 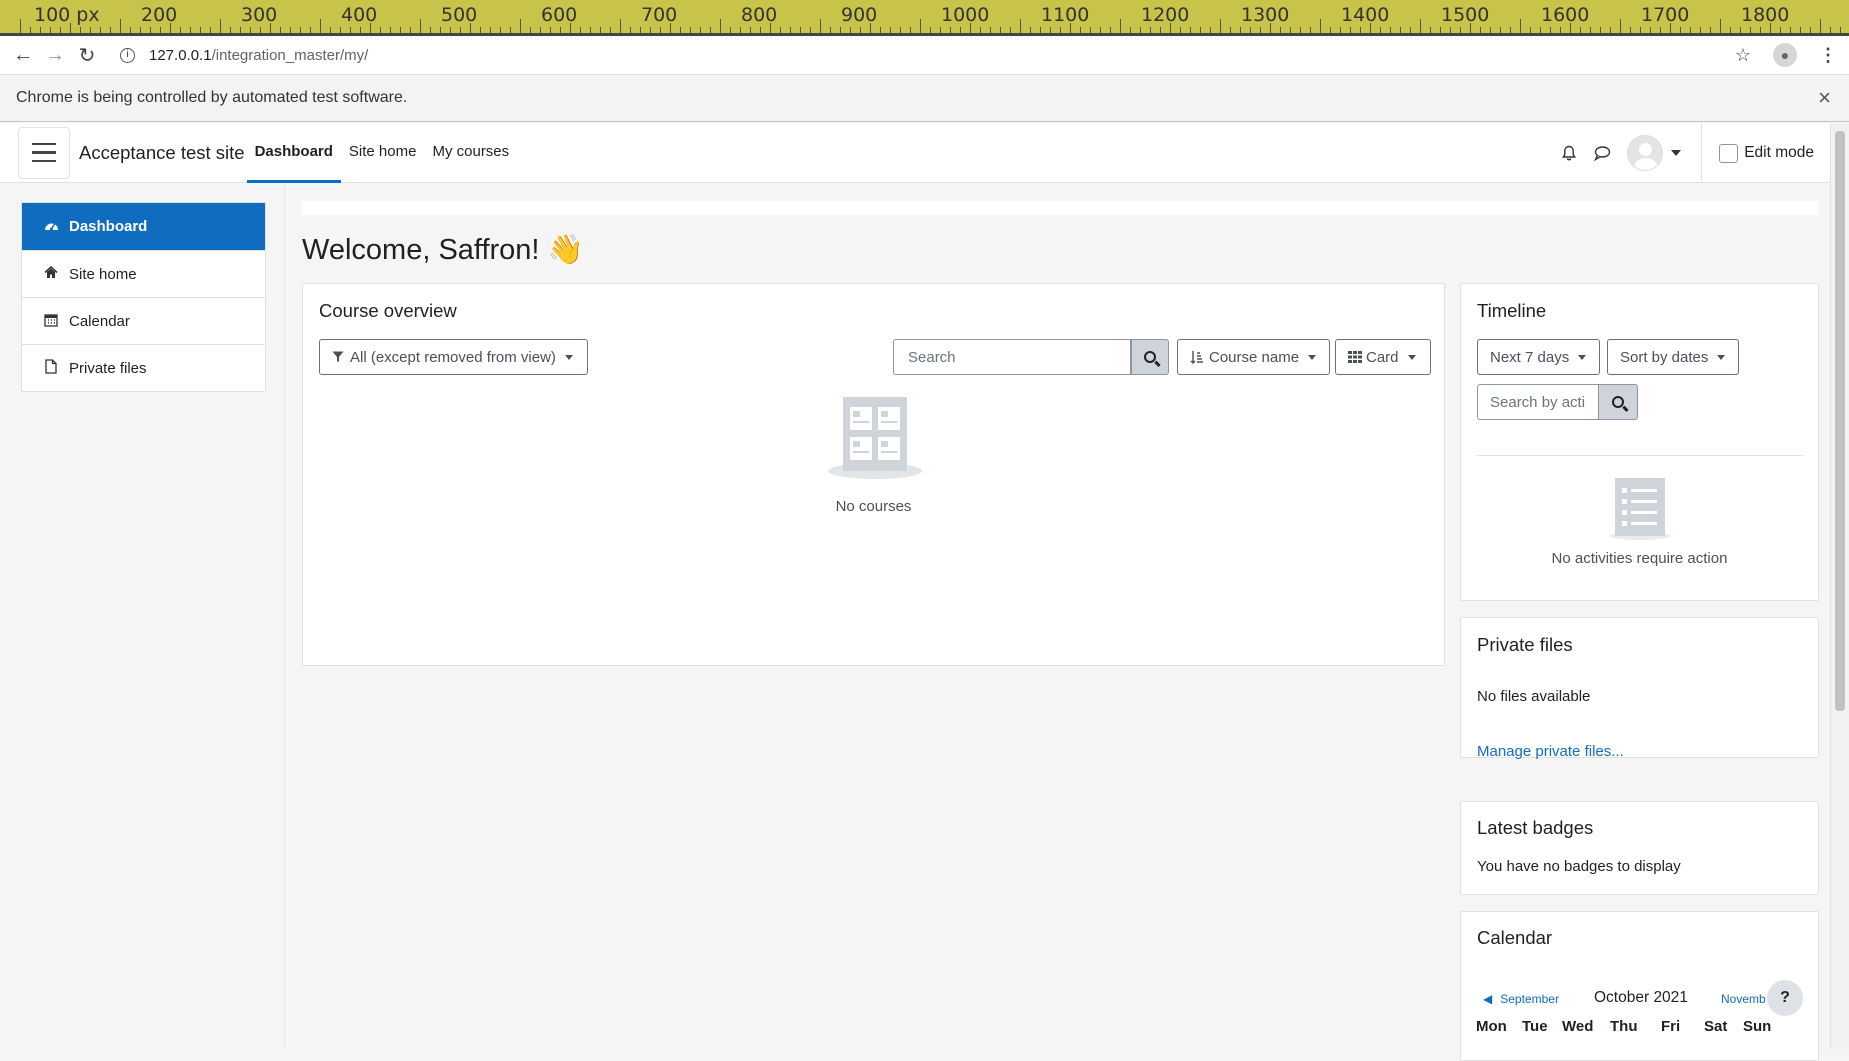 What do you see at coordinates (1602, 153) in the screenshot?
I see `chat-bubble-icon` at bounding box center [1602, 153].